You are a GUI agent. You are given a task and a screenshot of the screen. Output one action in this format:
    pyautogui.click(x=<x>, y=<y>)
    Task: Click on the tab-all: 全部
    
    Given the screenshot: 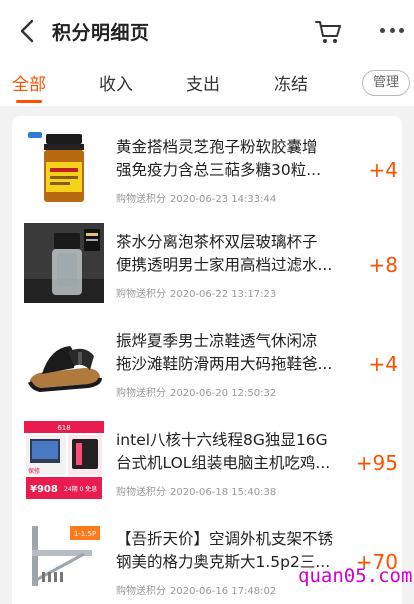 What is the action you would take?
    pyautogui.click(x=29, y=82)
    